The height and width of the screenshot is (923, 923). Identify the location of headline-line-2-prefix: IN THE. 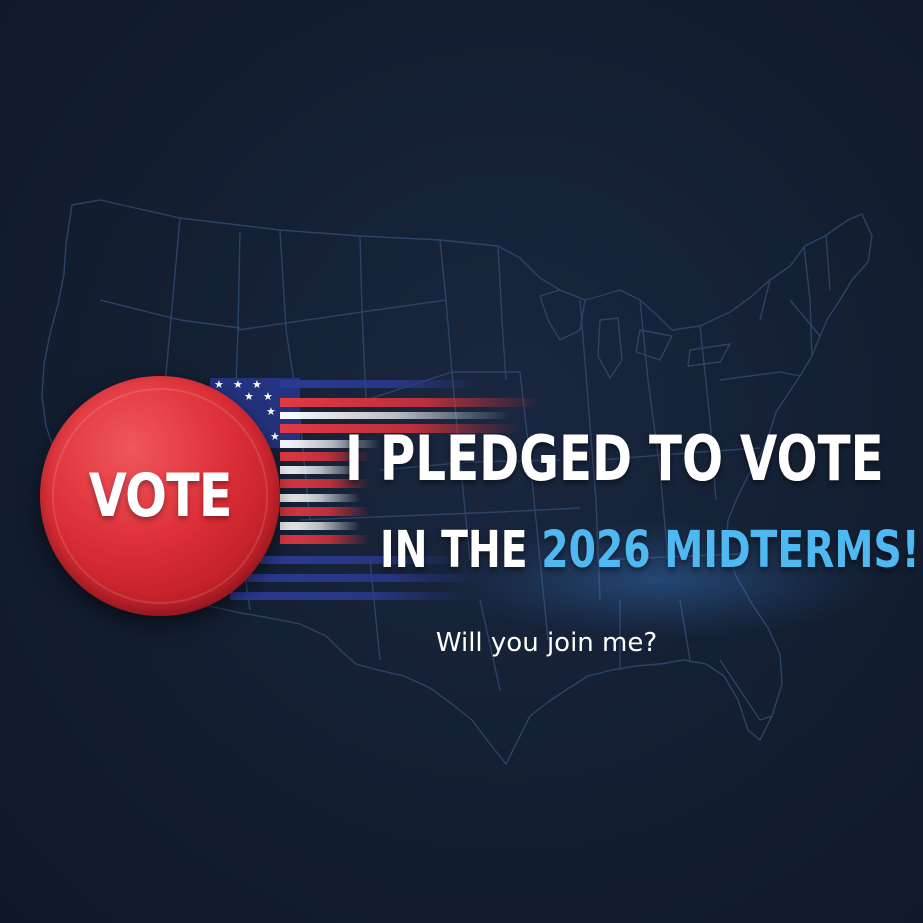
(461, 550).